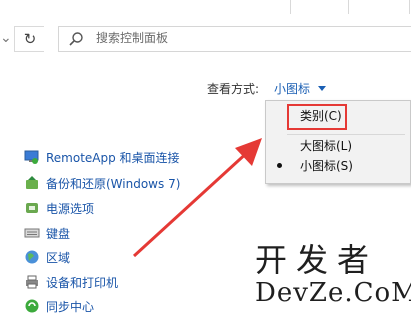 This screenshot has width=411, height=315. I want to click on backup-icon, so click(32, 182).